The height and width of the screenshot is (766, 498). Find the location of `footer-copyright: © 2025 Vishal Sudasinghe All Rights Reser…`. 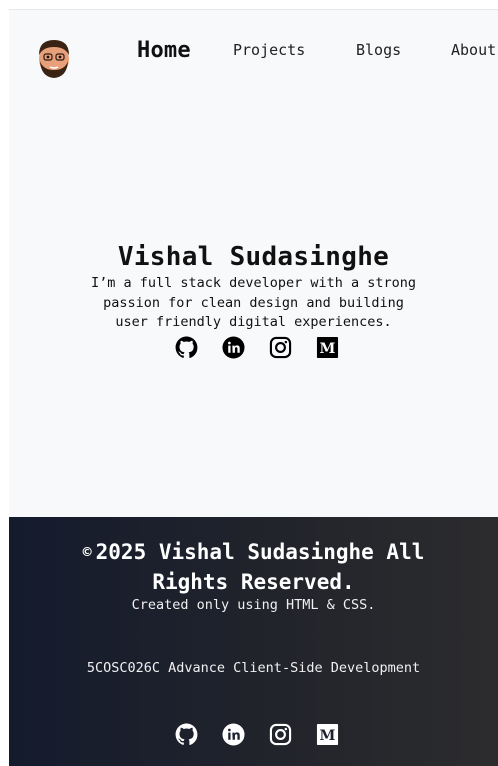

footer-copyright: © 2025 Vishal Sudasinghe All Rights Reser… is located at coordinates (254, 567).